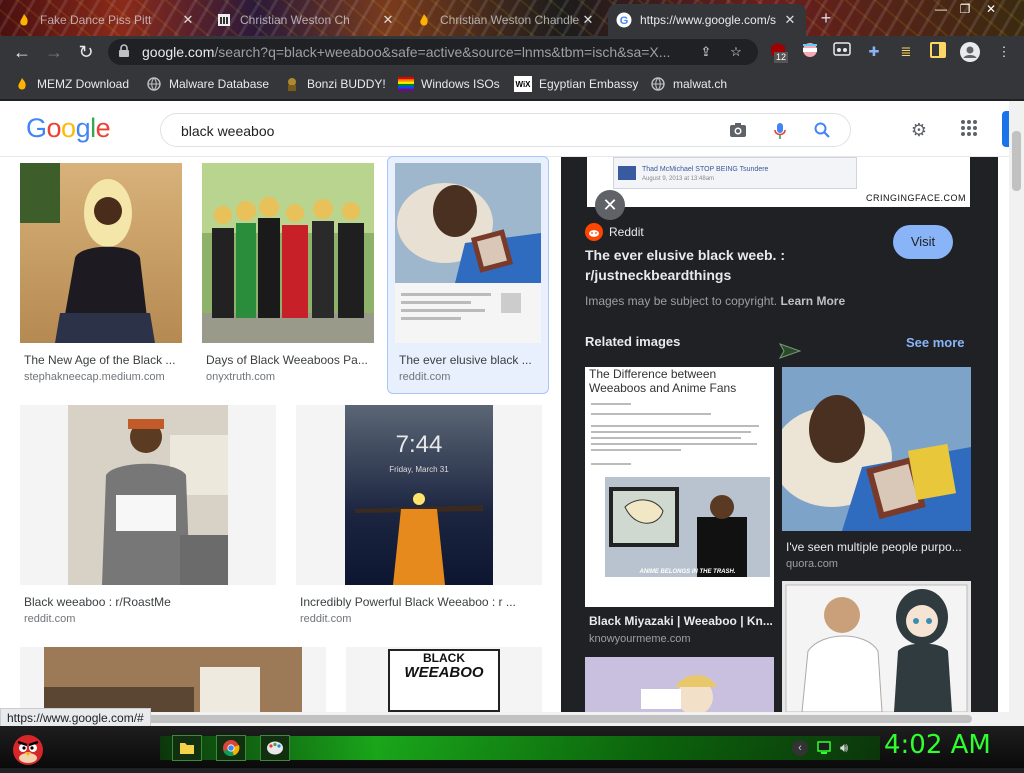  Describe the element at coordinates (919, 130) in the screenshot. I see `settings-gear-icon: ⚙` at that location.